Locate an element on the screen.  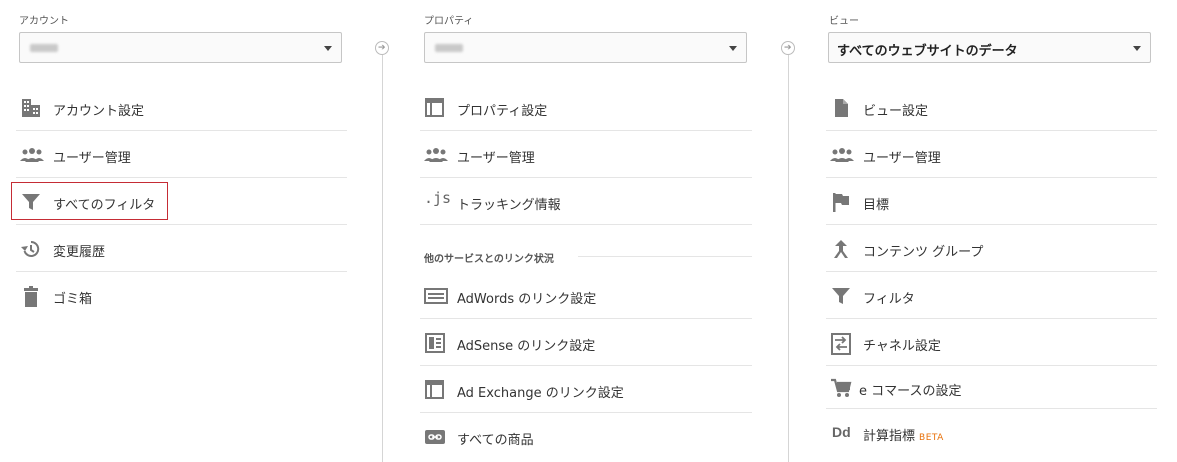
property-user-management-item: ユーザー管理 is located at coordinates (586, 155).